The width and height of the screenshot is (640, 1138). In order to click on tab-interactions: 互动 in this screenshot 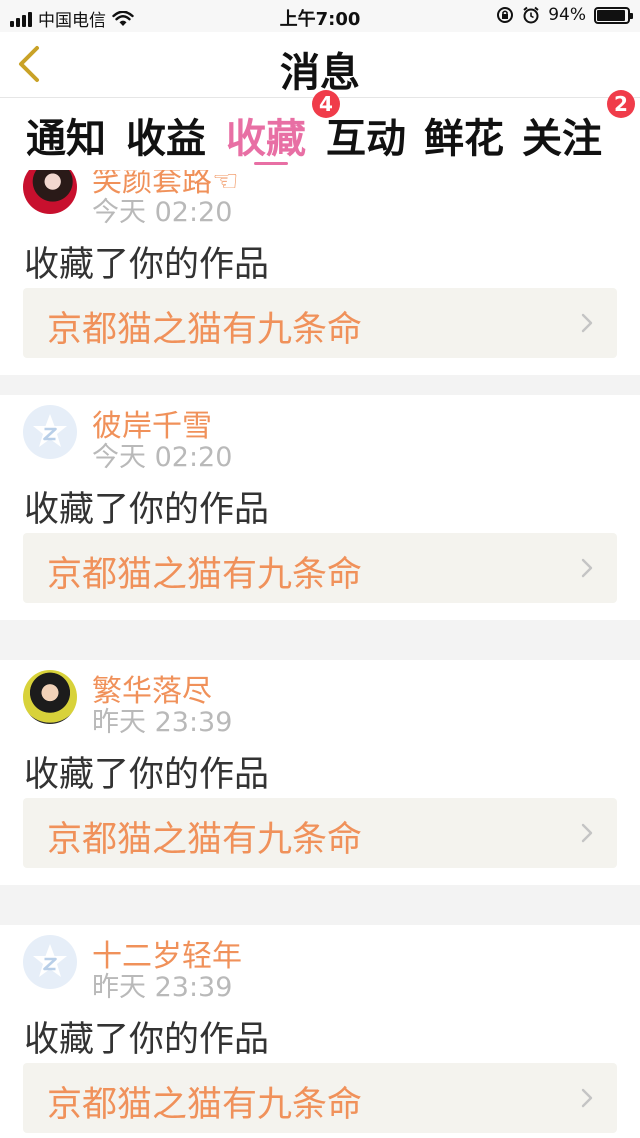, I will do `click(366, 135)`.